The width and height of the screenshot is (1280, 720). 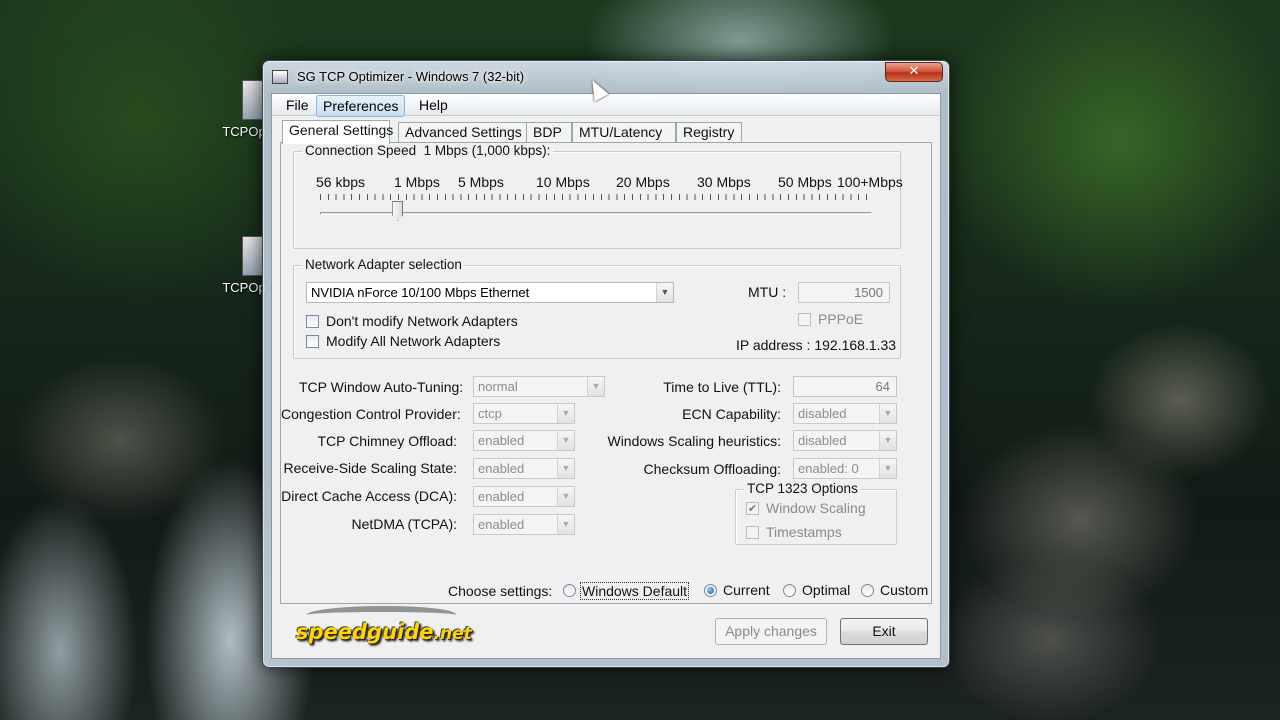 I want to click on speed-mark-50m: 50 Mbps, so click(x=805, y=182).